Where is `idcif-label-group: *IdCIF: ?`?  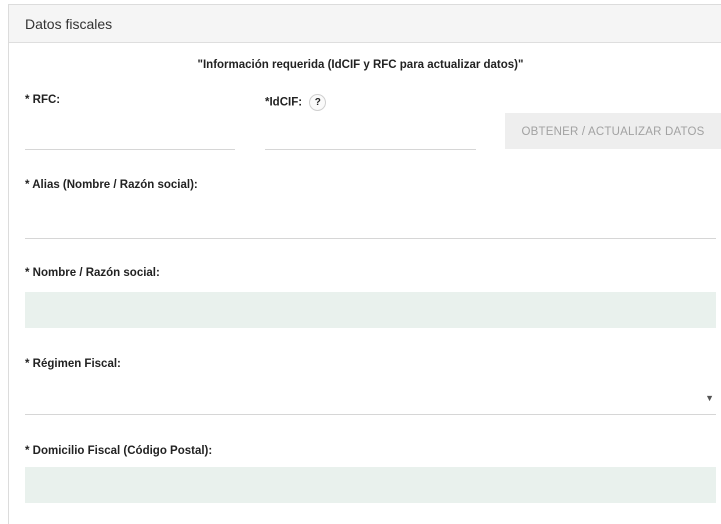 idcif-label-group: *IdCIF: ? is located at coordinates (296, 102).